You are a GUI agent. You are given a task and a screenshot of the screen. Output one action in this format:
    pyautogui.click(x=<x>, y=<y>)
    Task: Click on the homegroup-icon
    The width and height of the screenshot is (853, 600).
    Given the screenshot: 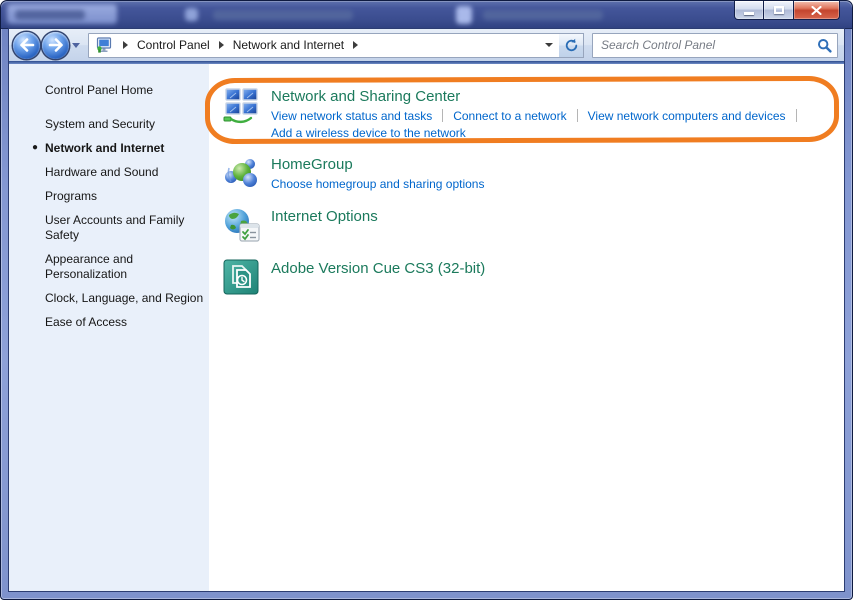 What is the action you would take?
    pyautogui.click(x=242, y=174)
    